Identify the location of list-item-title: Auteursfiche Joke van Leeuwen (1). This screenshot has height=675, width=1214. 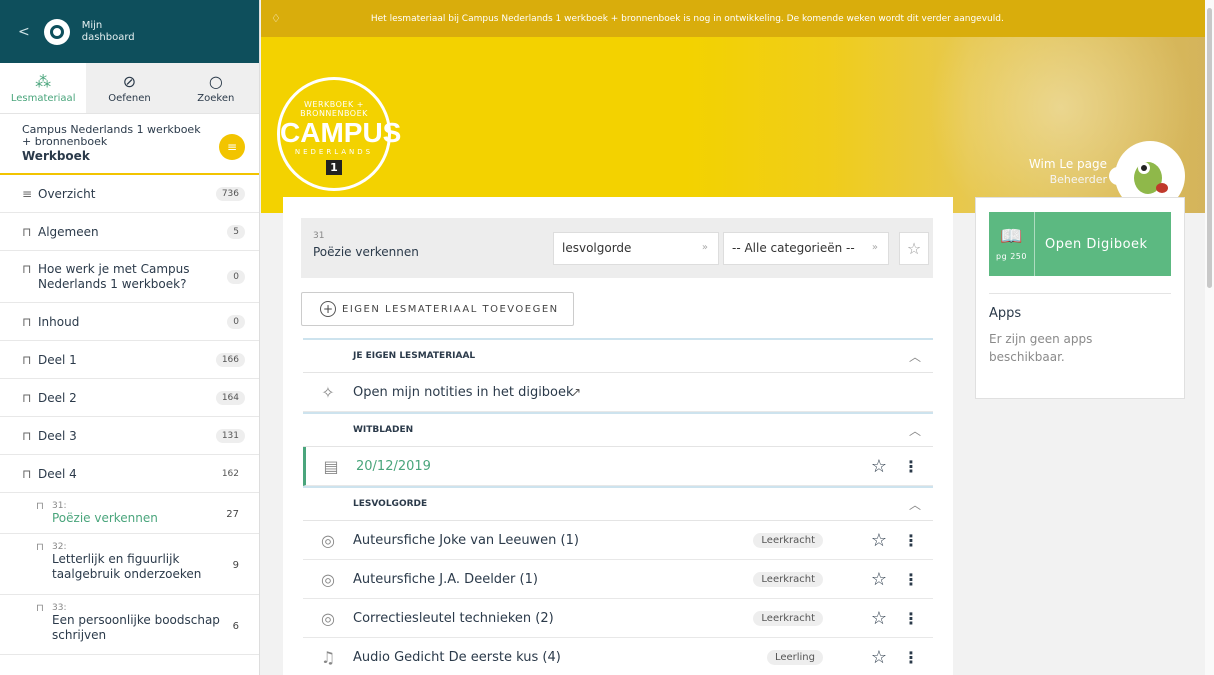
(466, 540).